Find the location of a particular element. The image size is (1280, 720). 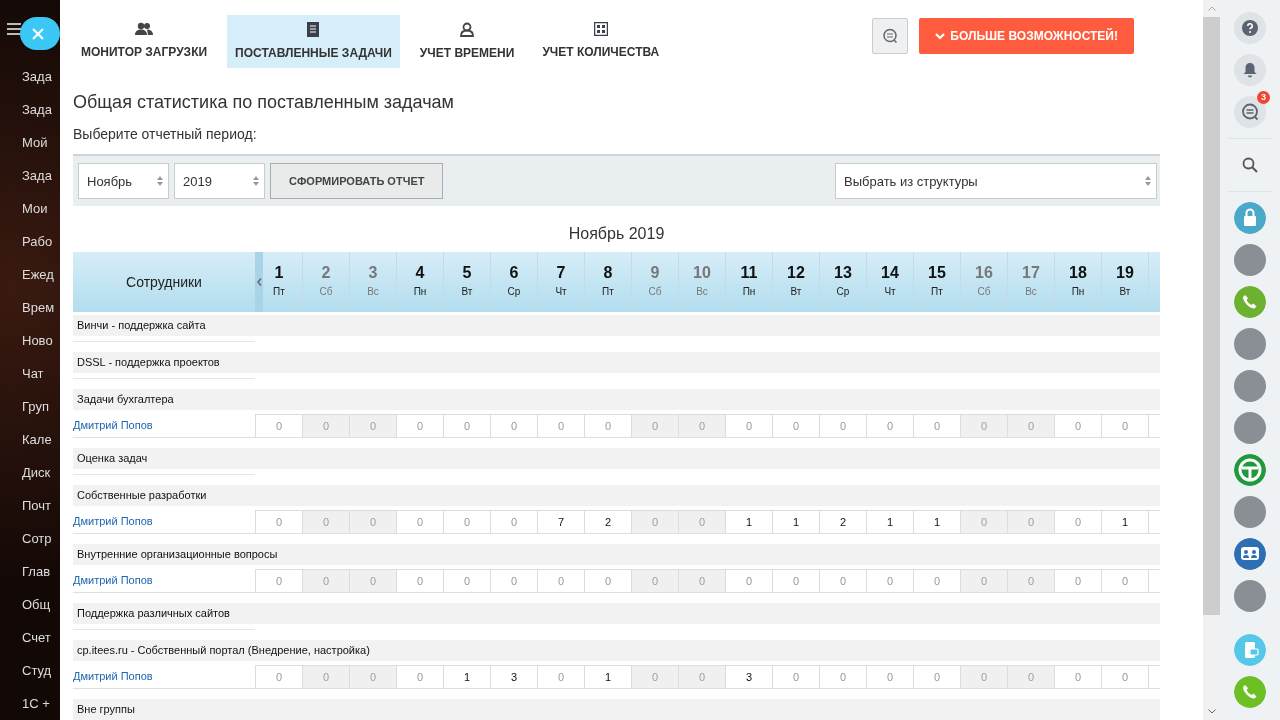

column-header: Сотрудники is located at coordinates (164, 282).